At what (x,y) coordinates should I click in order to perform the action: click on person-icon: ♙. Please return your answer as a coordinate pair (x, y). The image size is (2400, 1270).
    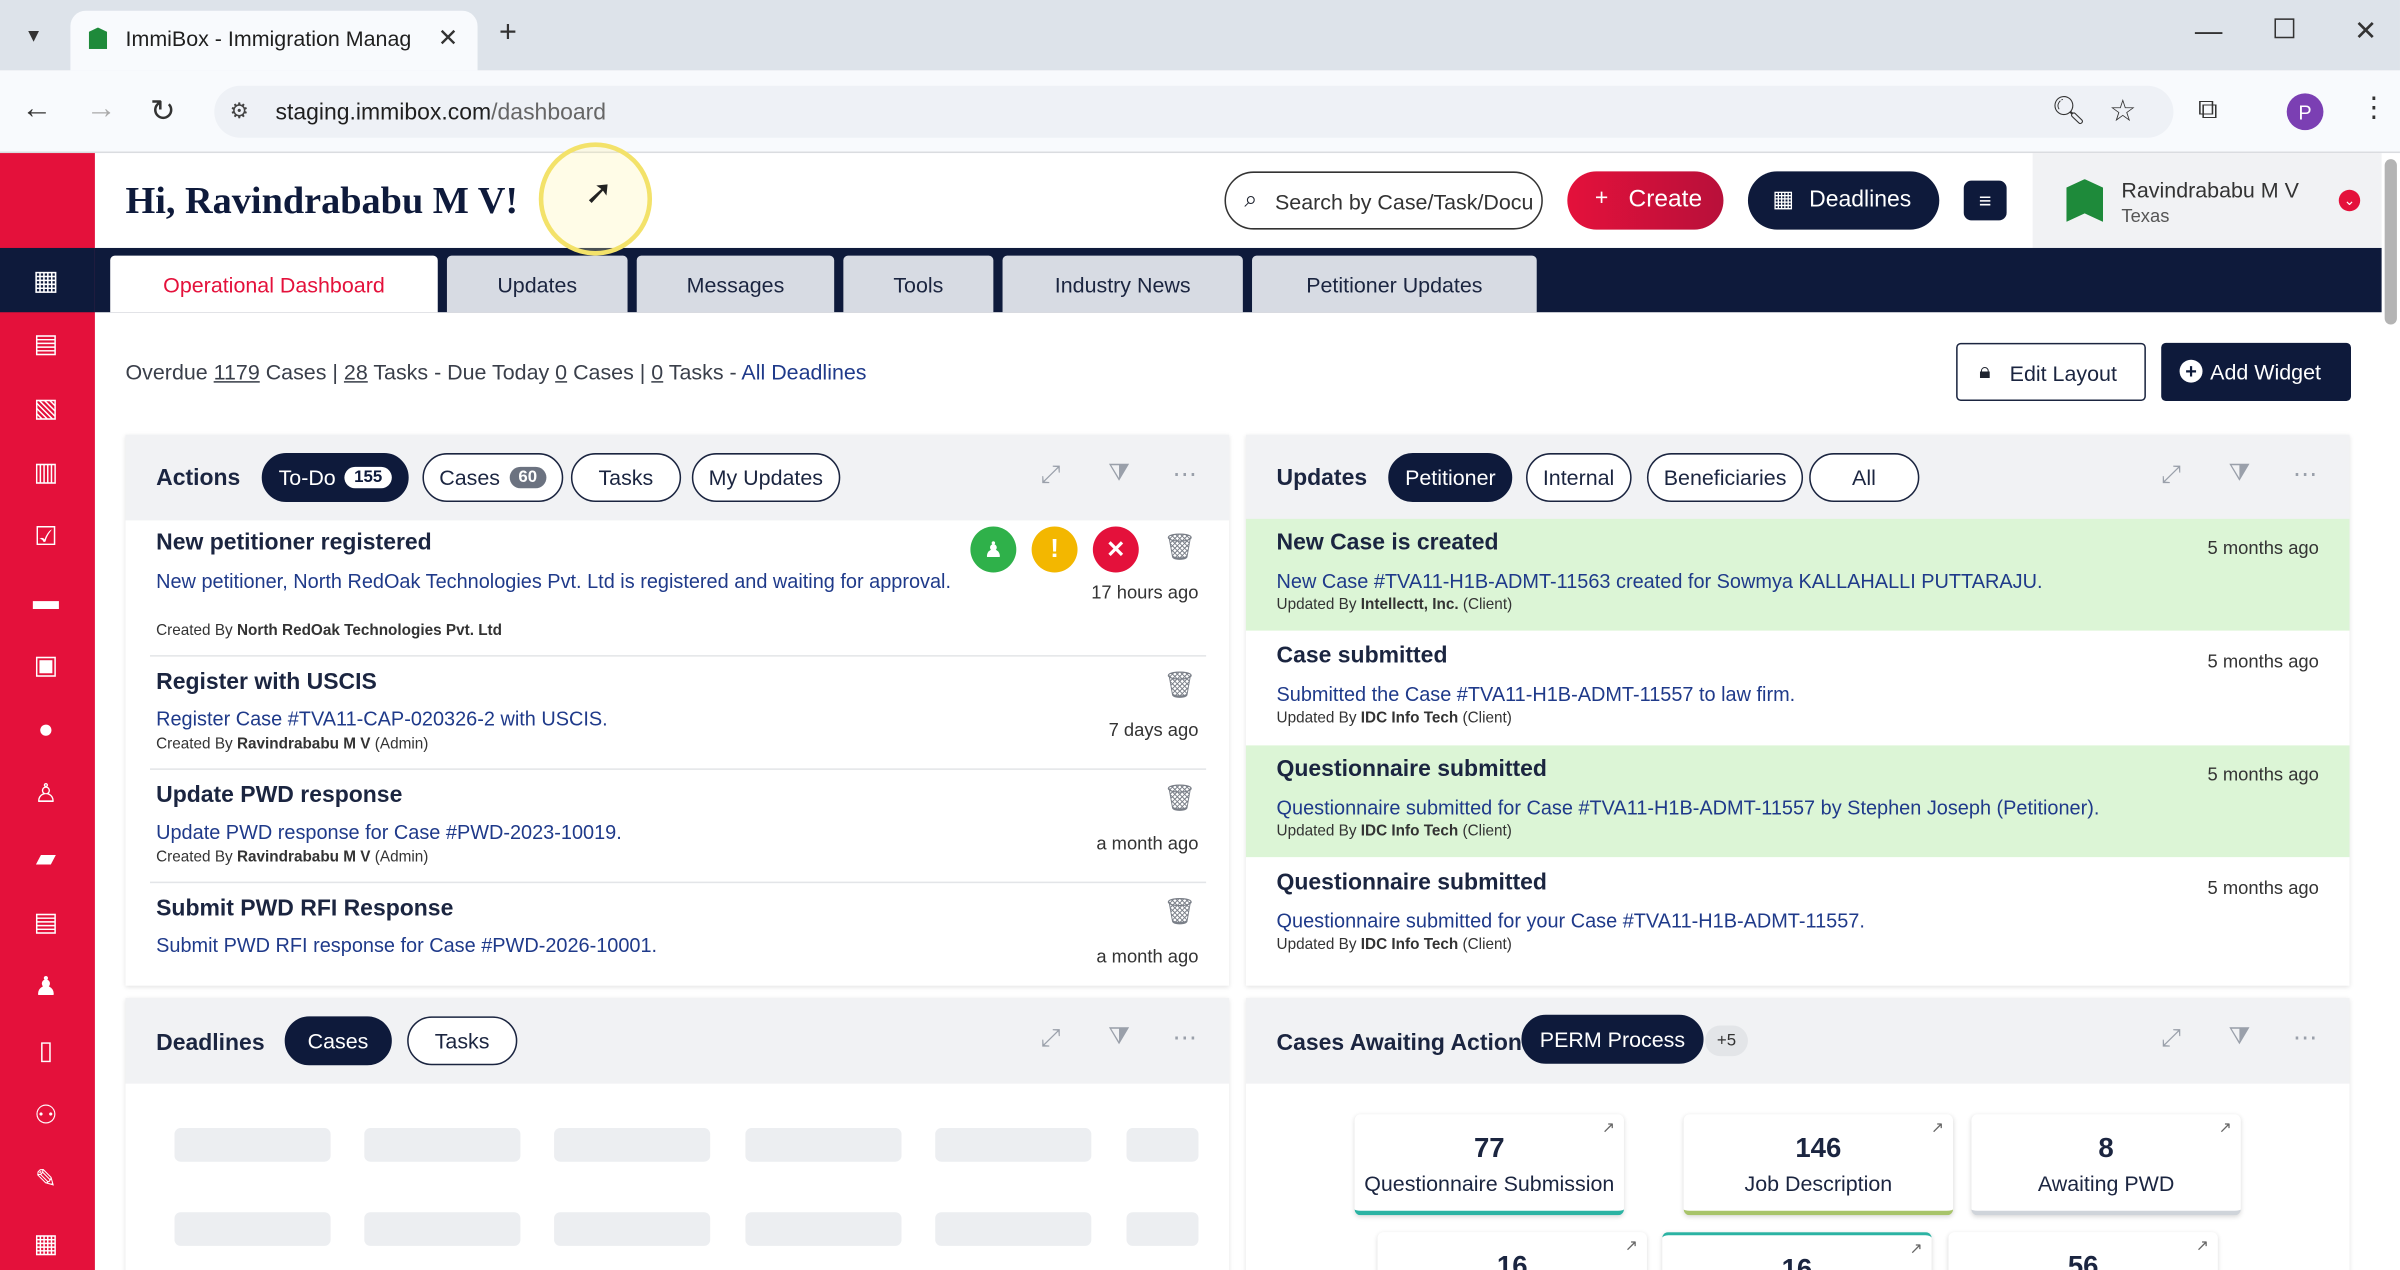
    Looking at the image, I should click on (46, 794).